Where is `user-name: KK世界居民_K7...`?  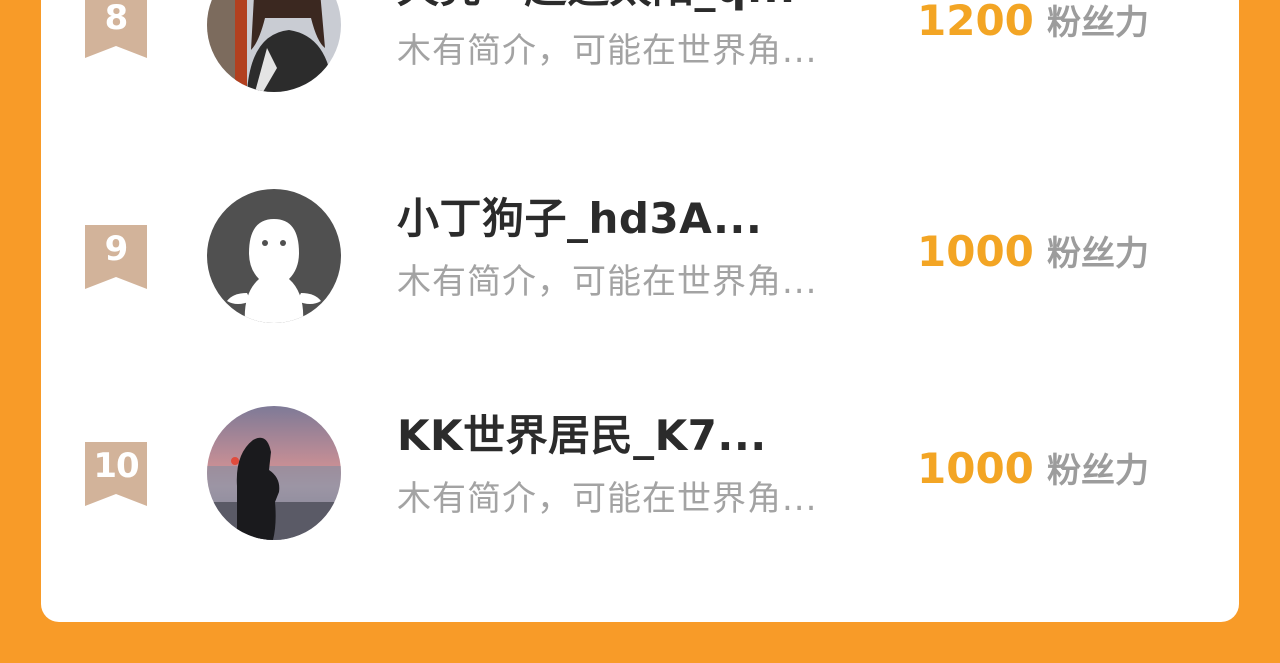
user-name: KK世界居民_K7... is located at coordinates (582, 435).